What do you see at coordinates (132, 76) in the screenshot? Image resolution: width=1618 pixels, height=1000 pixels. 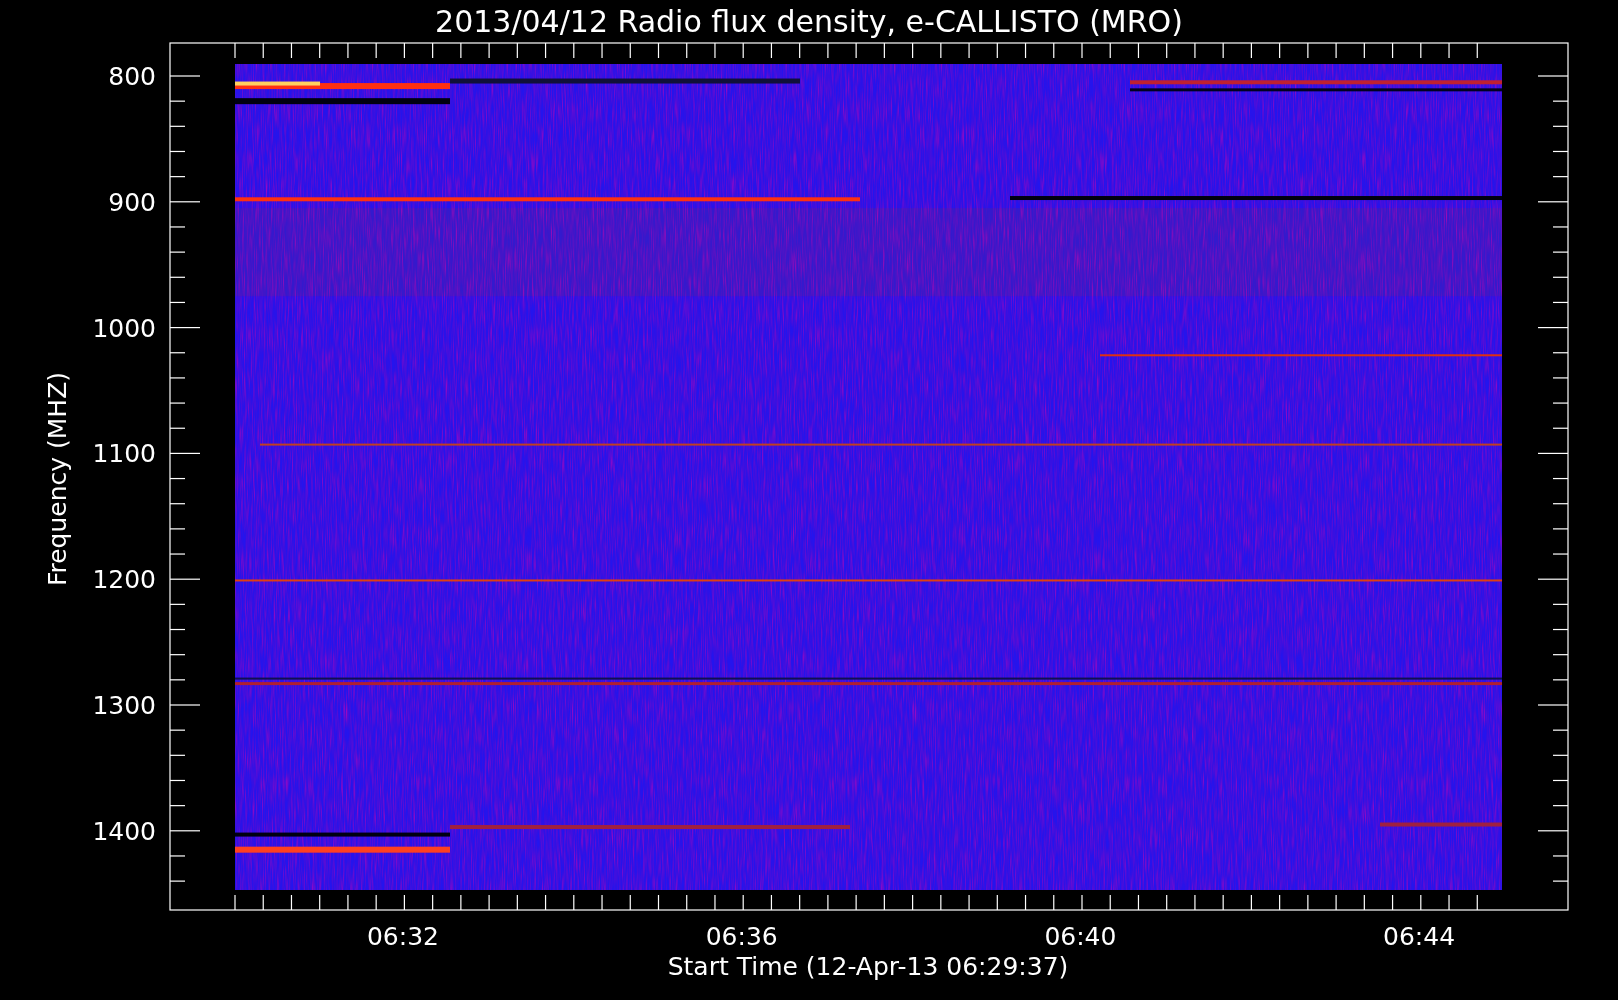 I see `y-tick-label: 800` at bounding box center [132, 76].